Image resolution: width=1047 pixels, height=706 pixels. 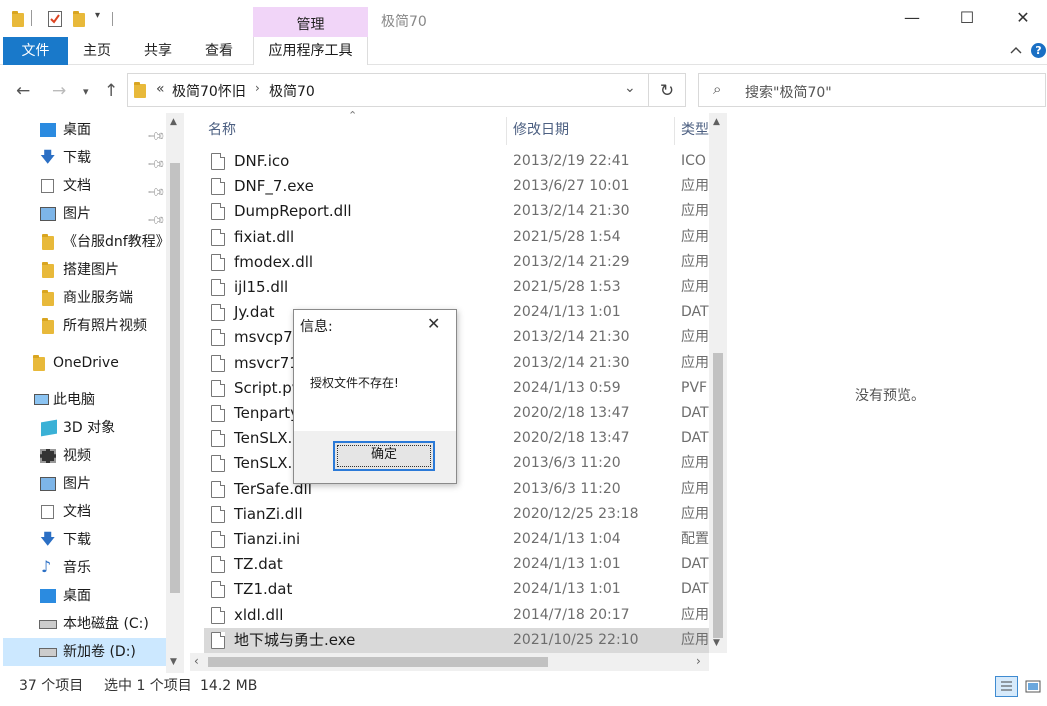 What do you see at coordinates (433, 323) in the screenshot?
I see `dialog-close-button: ✕` at bounding box center [433, 323].